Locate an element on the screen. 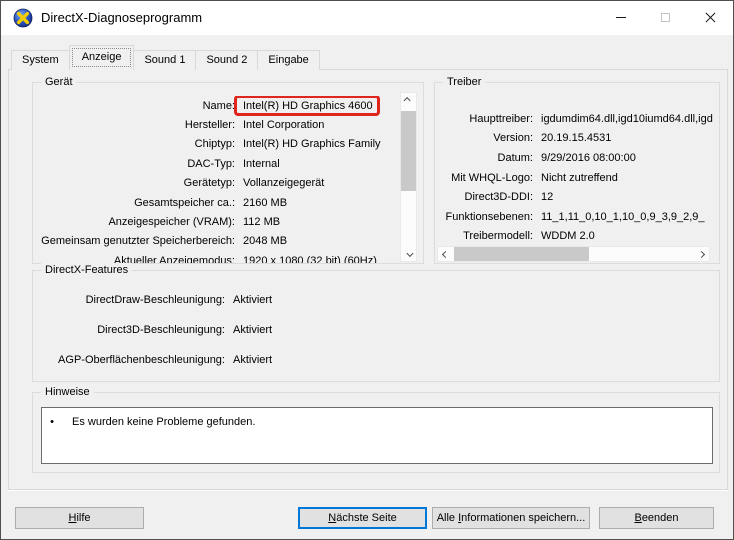 This screenshot has height=540, width=734. scroll-right-button is located at coordinates (701, 254).